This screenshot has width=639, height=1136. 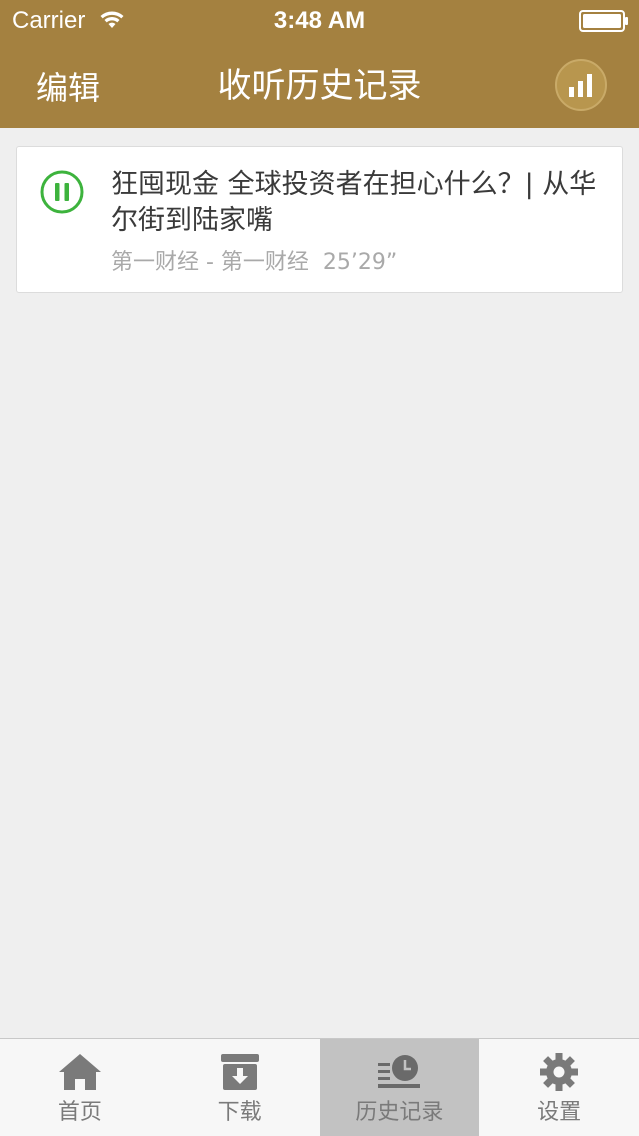 I want to click on tab-settings: 设置, so click(x=559, y=1087).